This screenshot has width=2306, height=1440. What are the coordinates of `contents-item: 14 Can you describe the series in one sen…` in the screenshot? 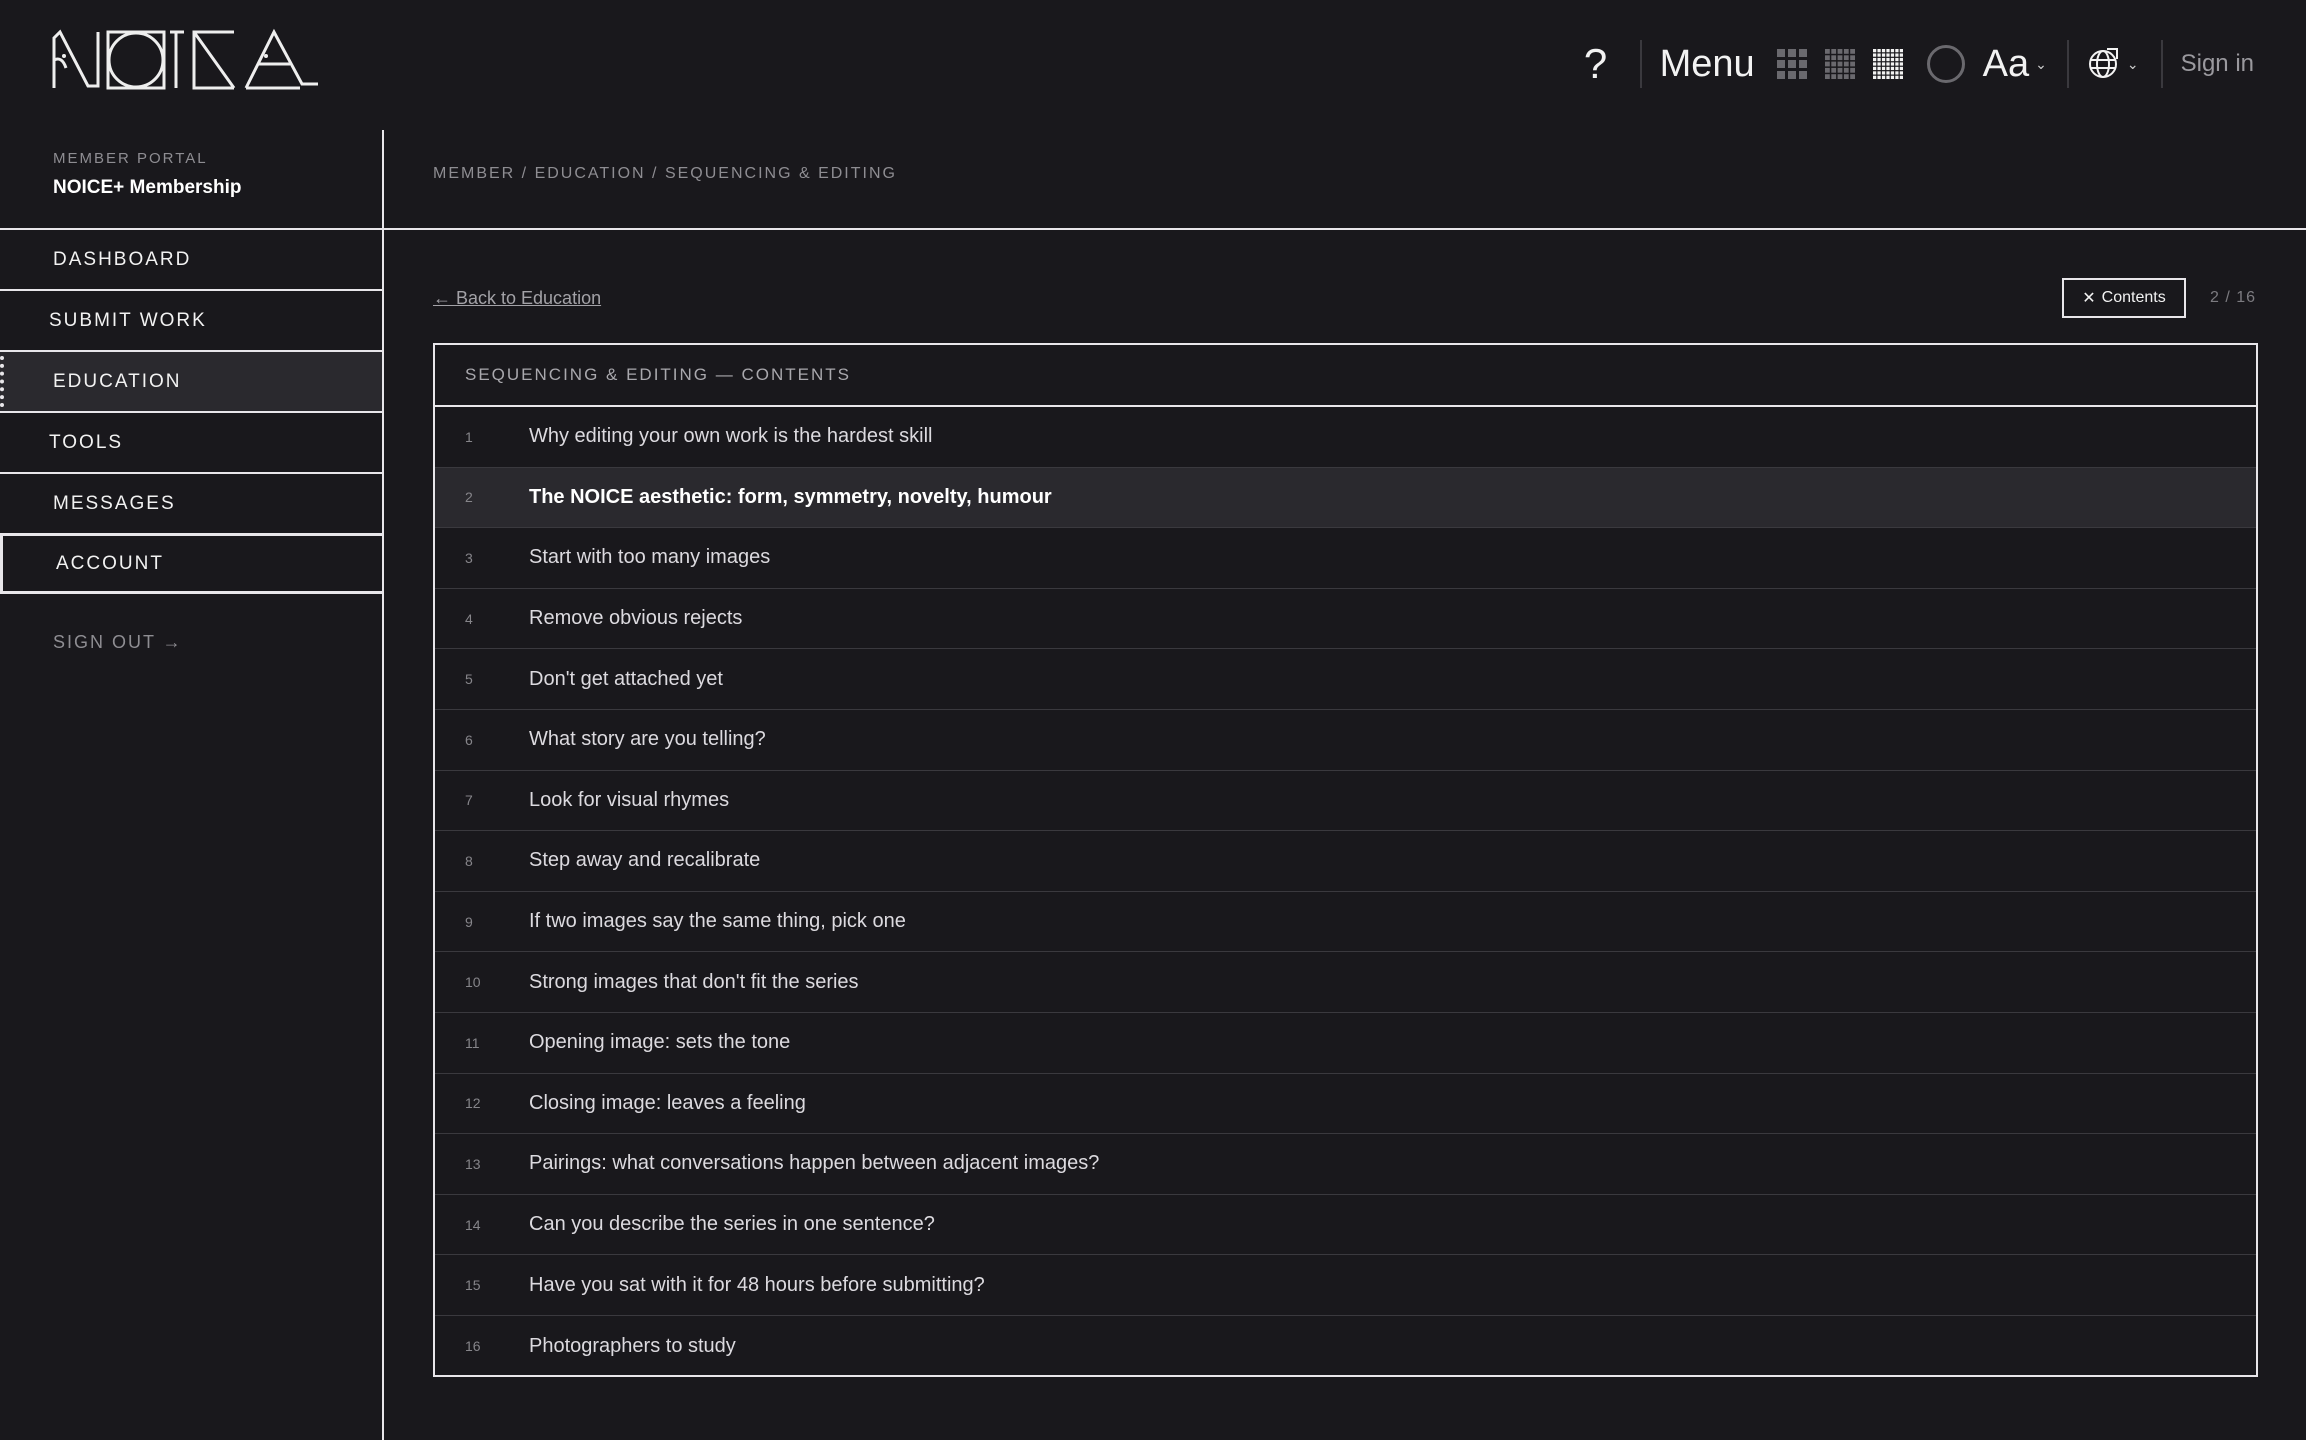 It's located at (1345, 1225).